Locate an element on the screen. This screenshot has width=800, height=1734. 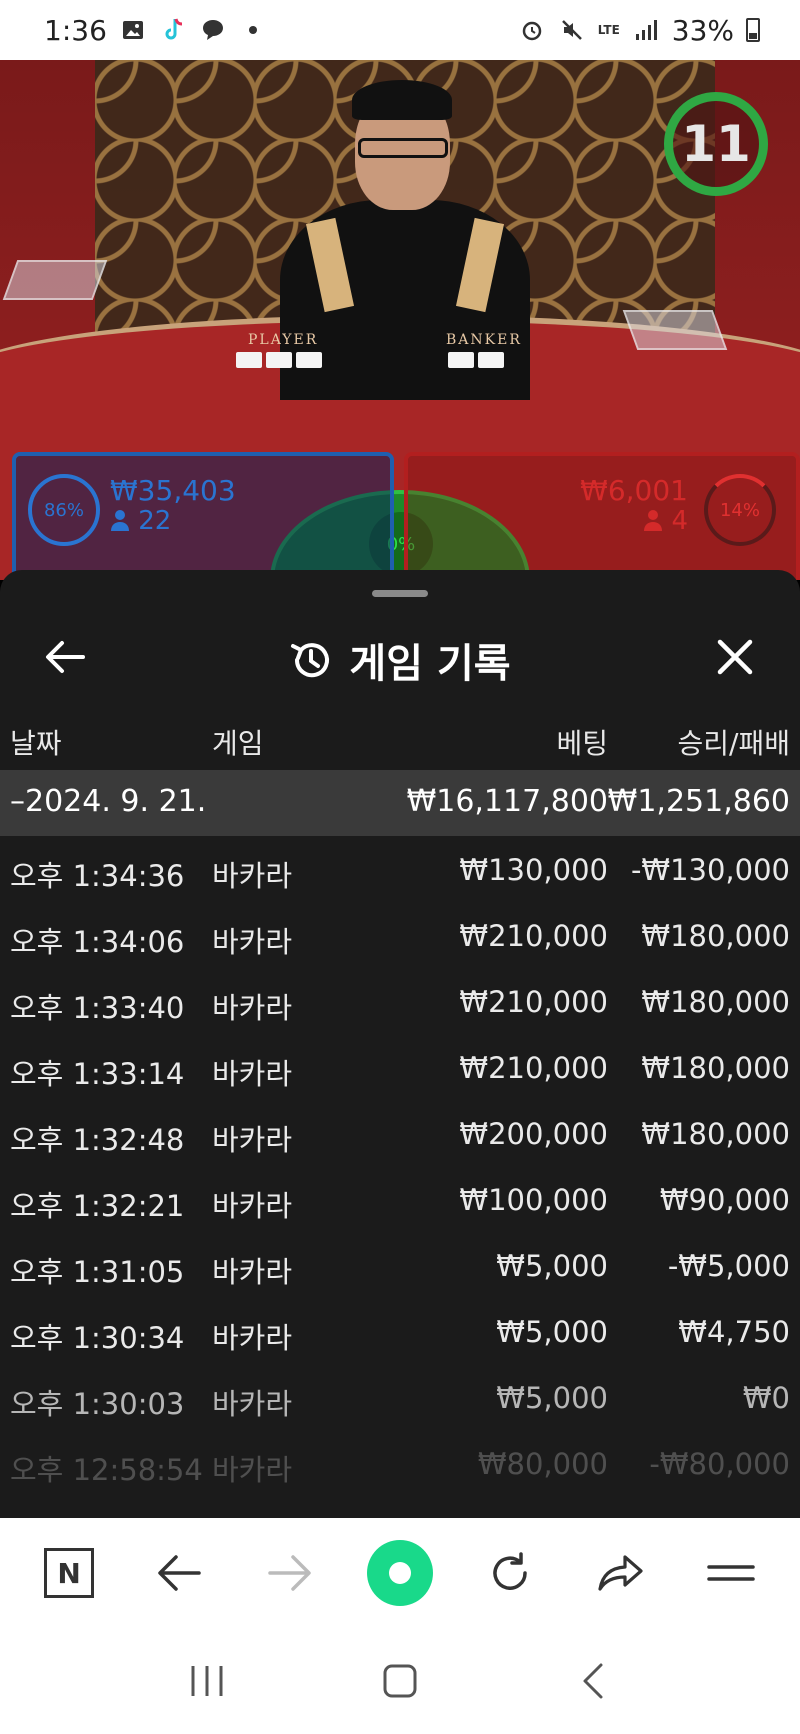
close-icon is located at coordinates (735, 657).